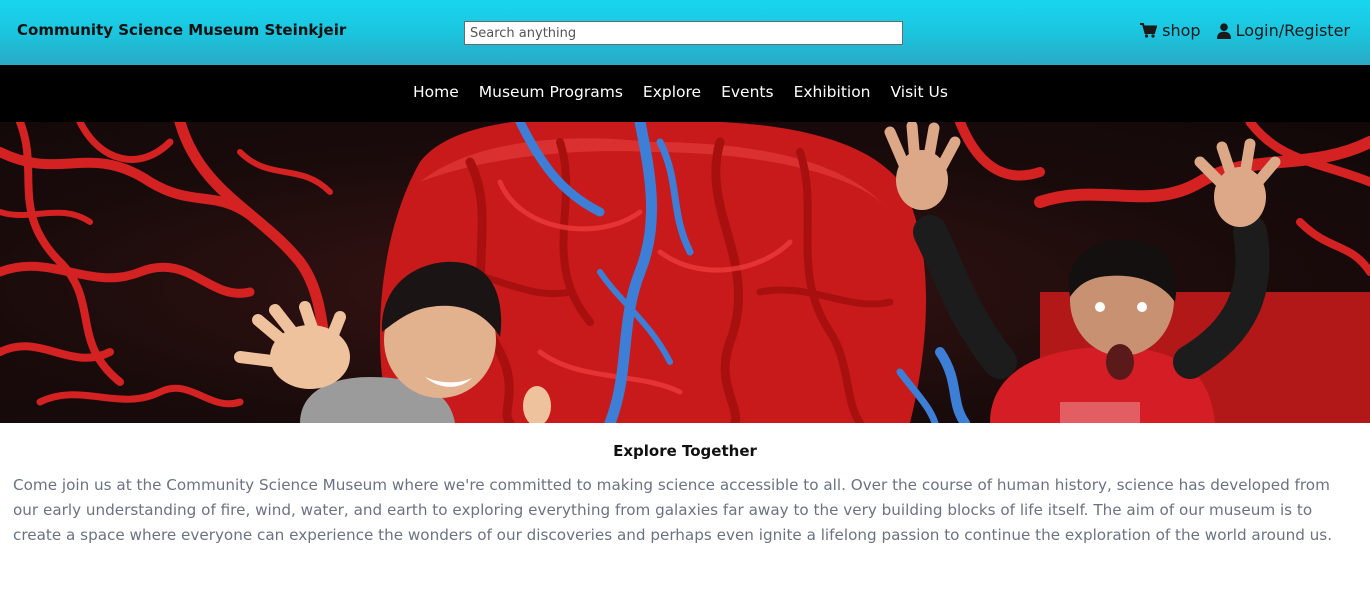  I want to click on search-input, so click(683, 33).